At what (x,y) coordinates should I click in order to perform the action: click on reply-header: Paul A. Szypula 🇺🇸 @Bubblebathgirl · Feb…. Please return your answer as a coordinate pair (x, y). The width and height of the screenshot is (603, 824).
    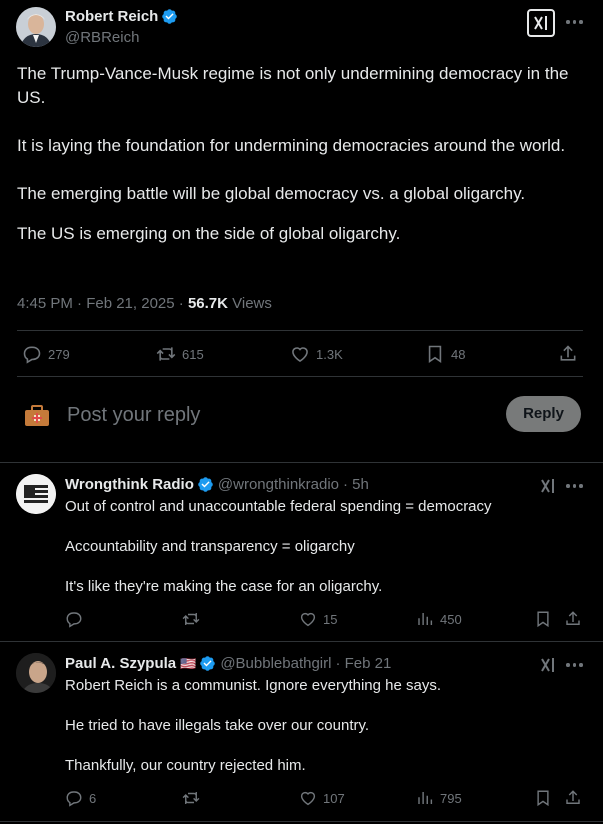
    Looking at the image, I should click on (228, 663).